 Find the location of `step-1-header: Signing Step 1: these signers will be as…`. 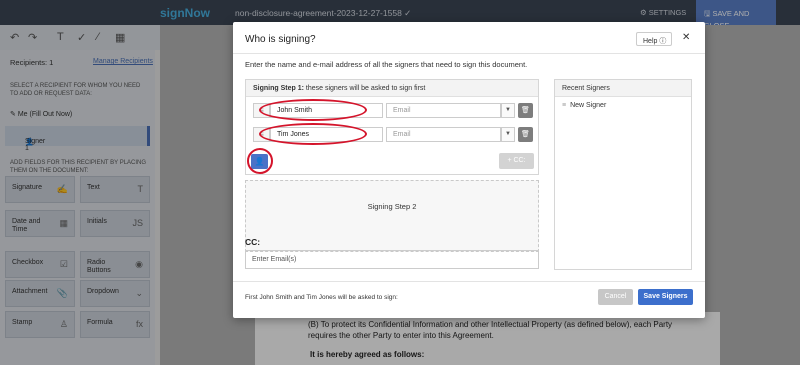

step-1-header: Signing Step 1: these signers will be as… is located at coordinates (392, 88).